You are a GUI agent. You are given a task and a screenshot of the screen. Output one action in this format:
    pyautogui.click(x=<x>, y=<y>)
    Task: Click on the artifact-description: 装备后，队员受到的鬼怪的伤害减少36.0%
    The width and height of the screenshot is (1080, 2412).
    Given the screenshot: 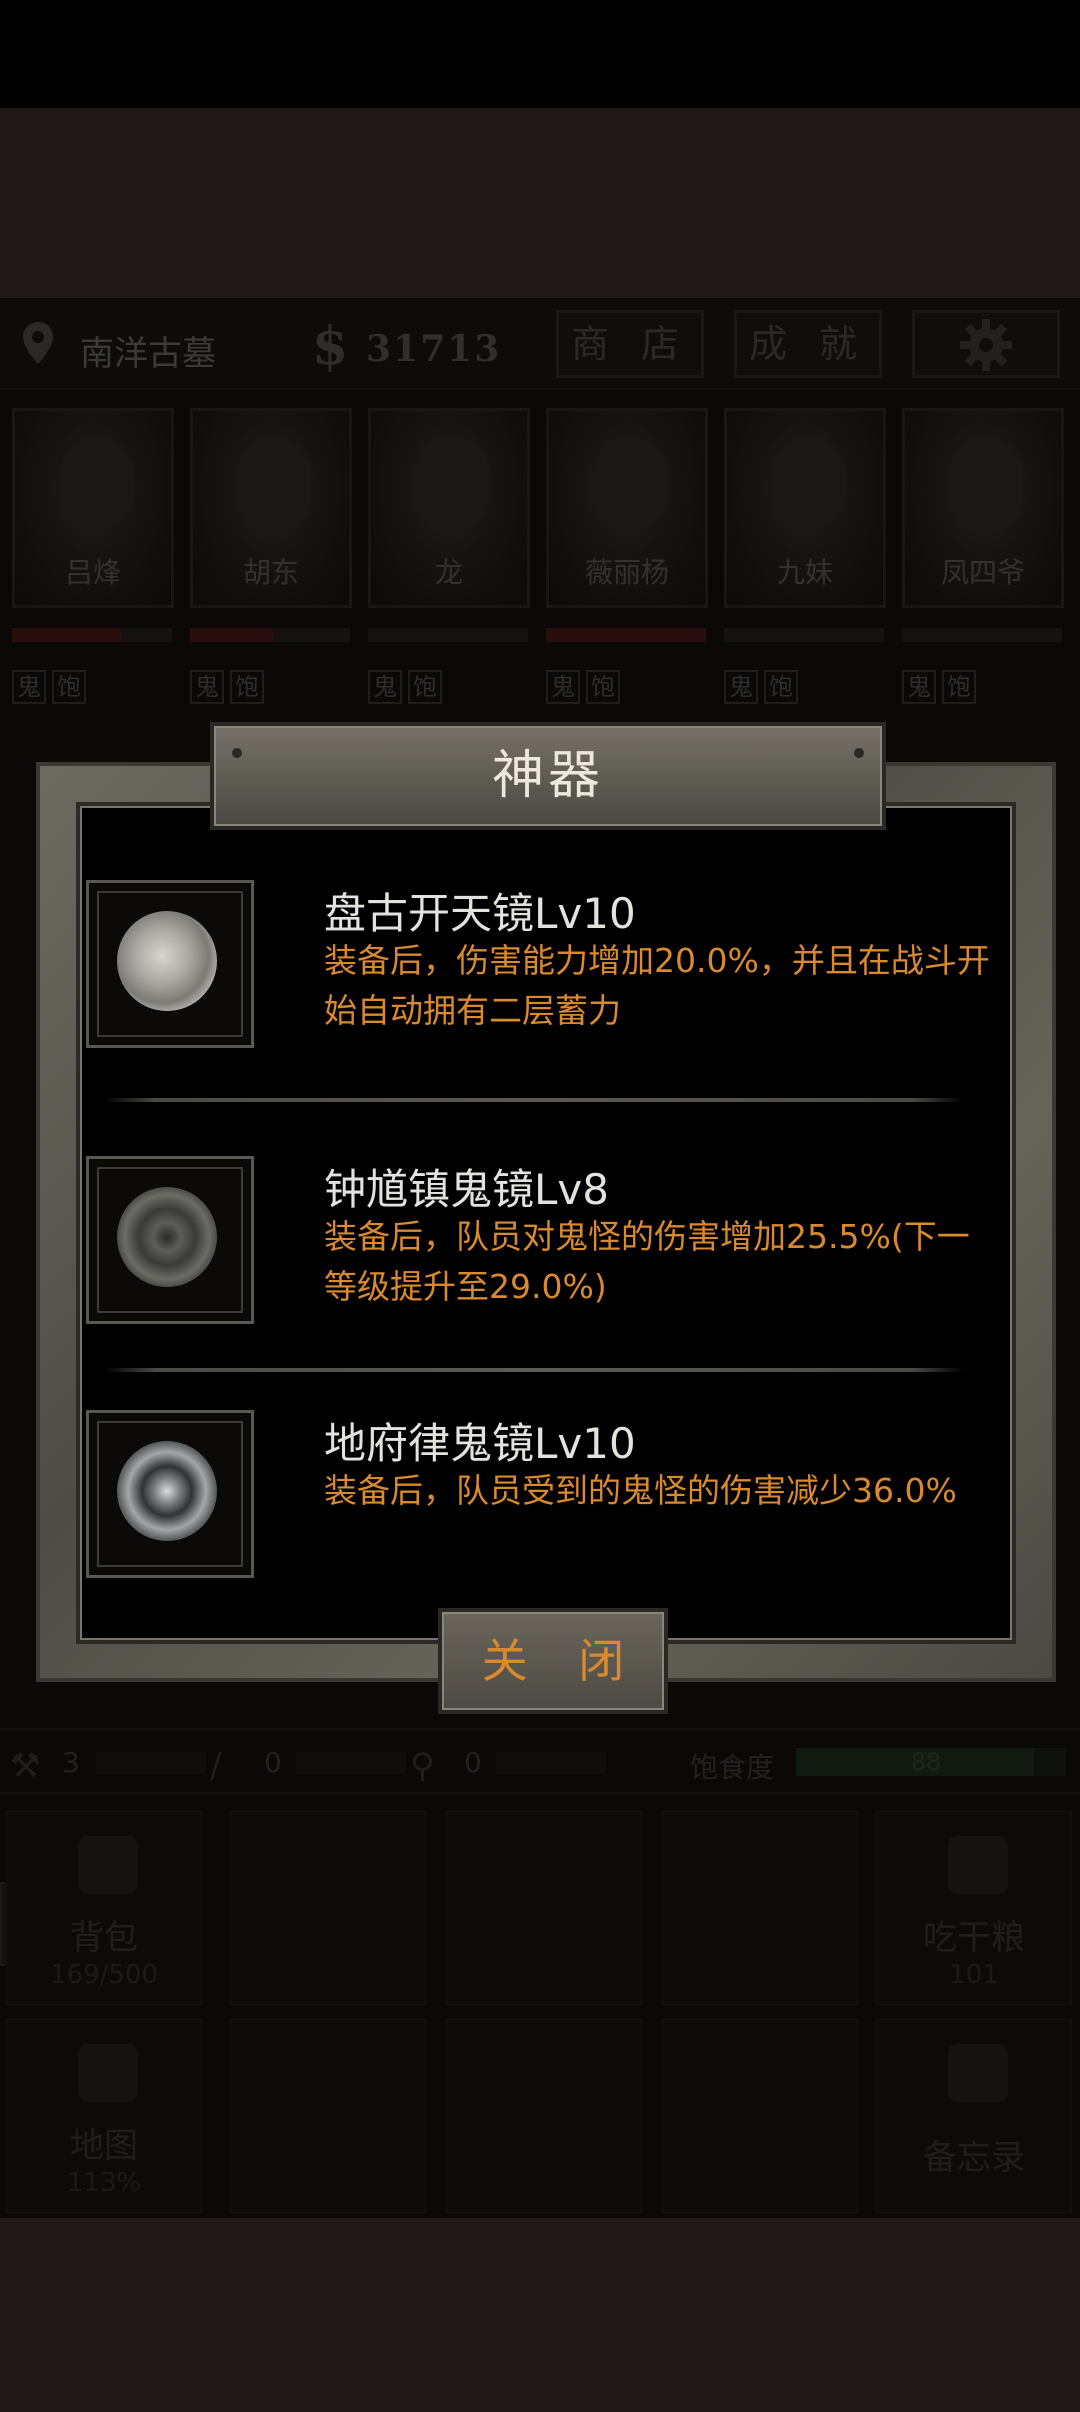 What is the action you would take?
    pyautogui.click(x=640, y=1490)
    